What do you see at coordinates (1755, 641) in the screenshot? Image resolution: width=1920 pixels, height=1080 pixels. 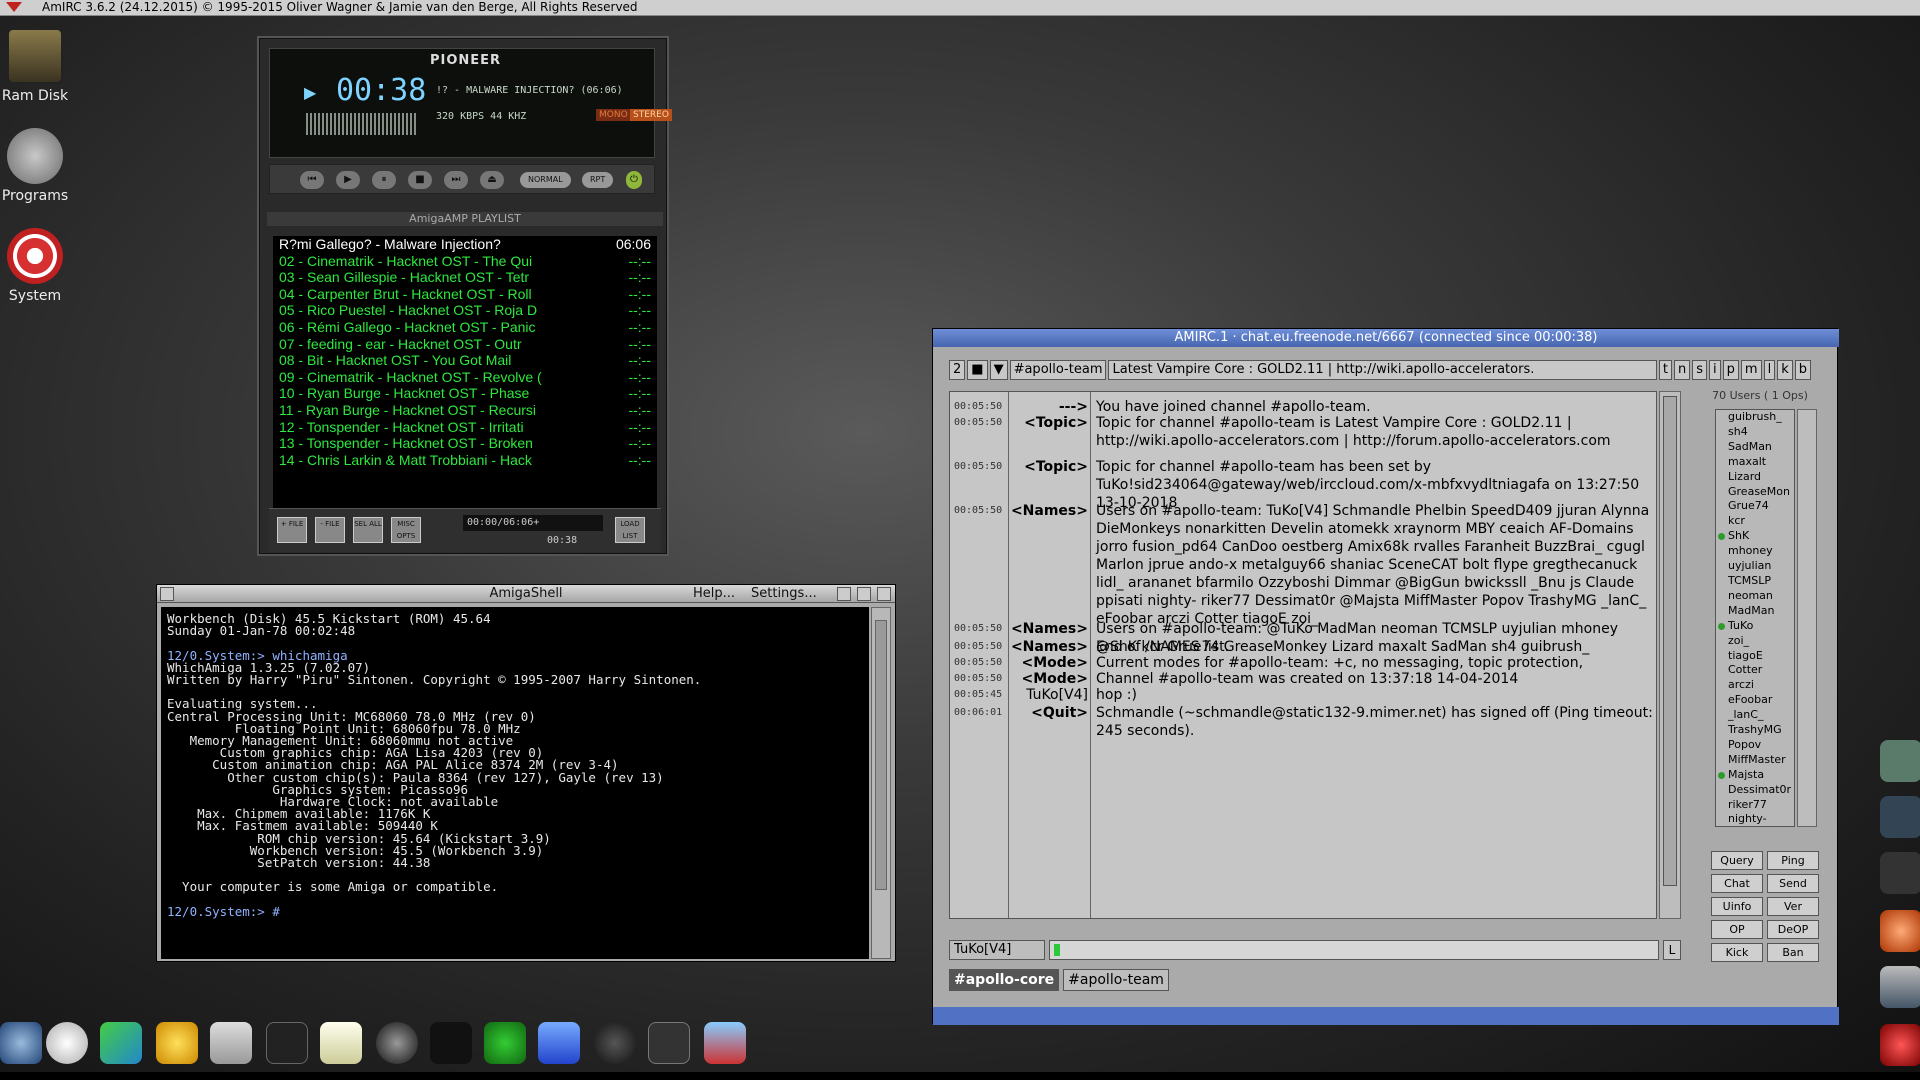 I see `user-list-item: zoi_` at bounding box center [1755, 641].